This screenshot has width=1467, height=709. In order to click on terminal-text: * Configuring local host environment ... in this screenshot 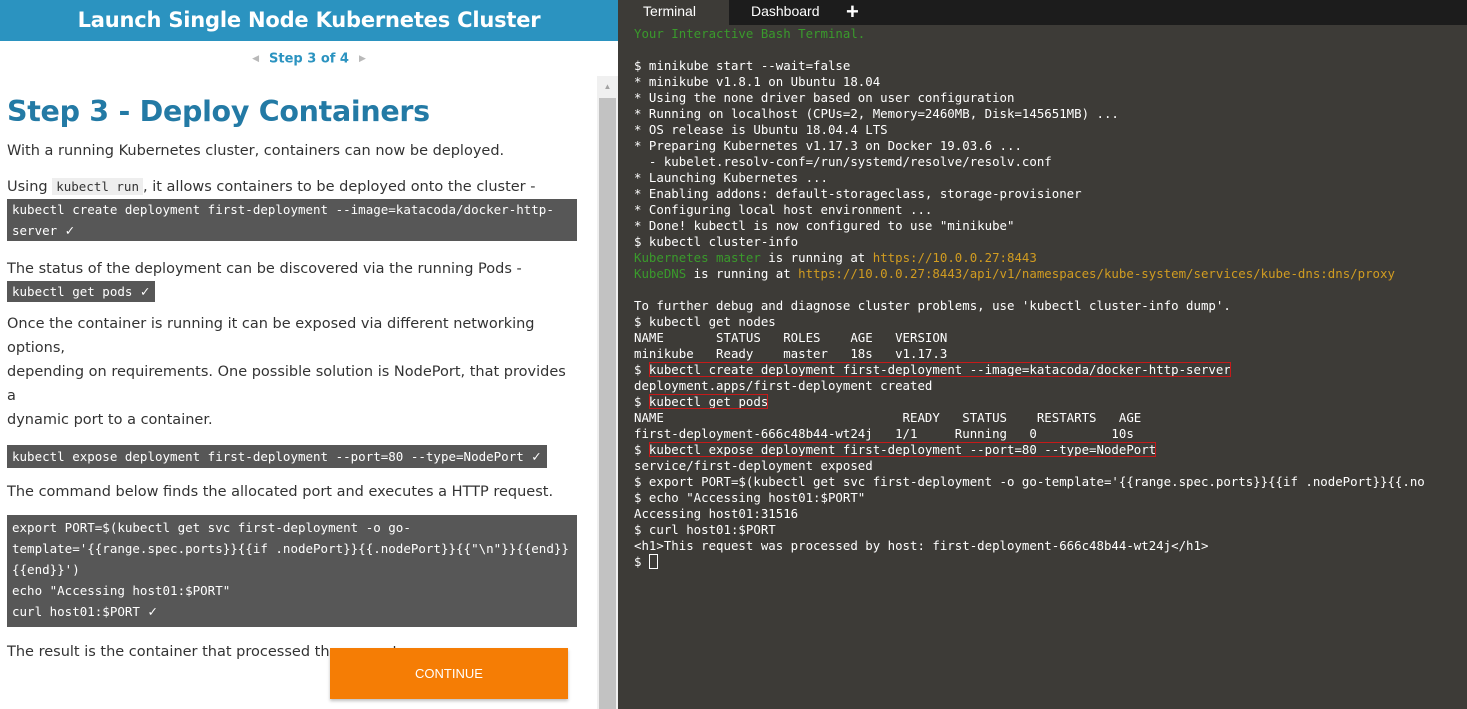, I will do `click(783, 209)`.